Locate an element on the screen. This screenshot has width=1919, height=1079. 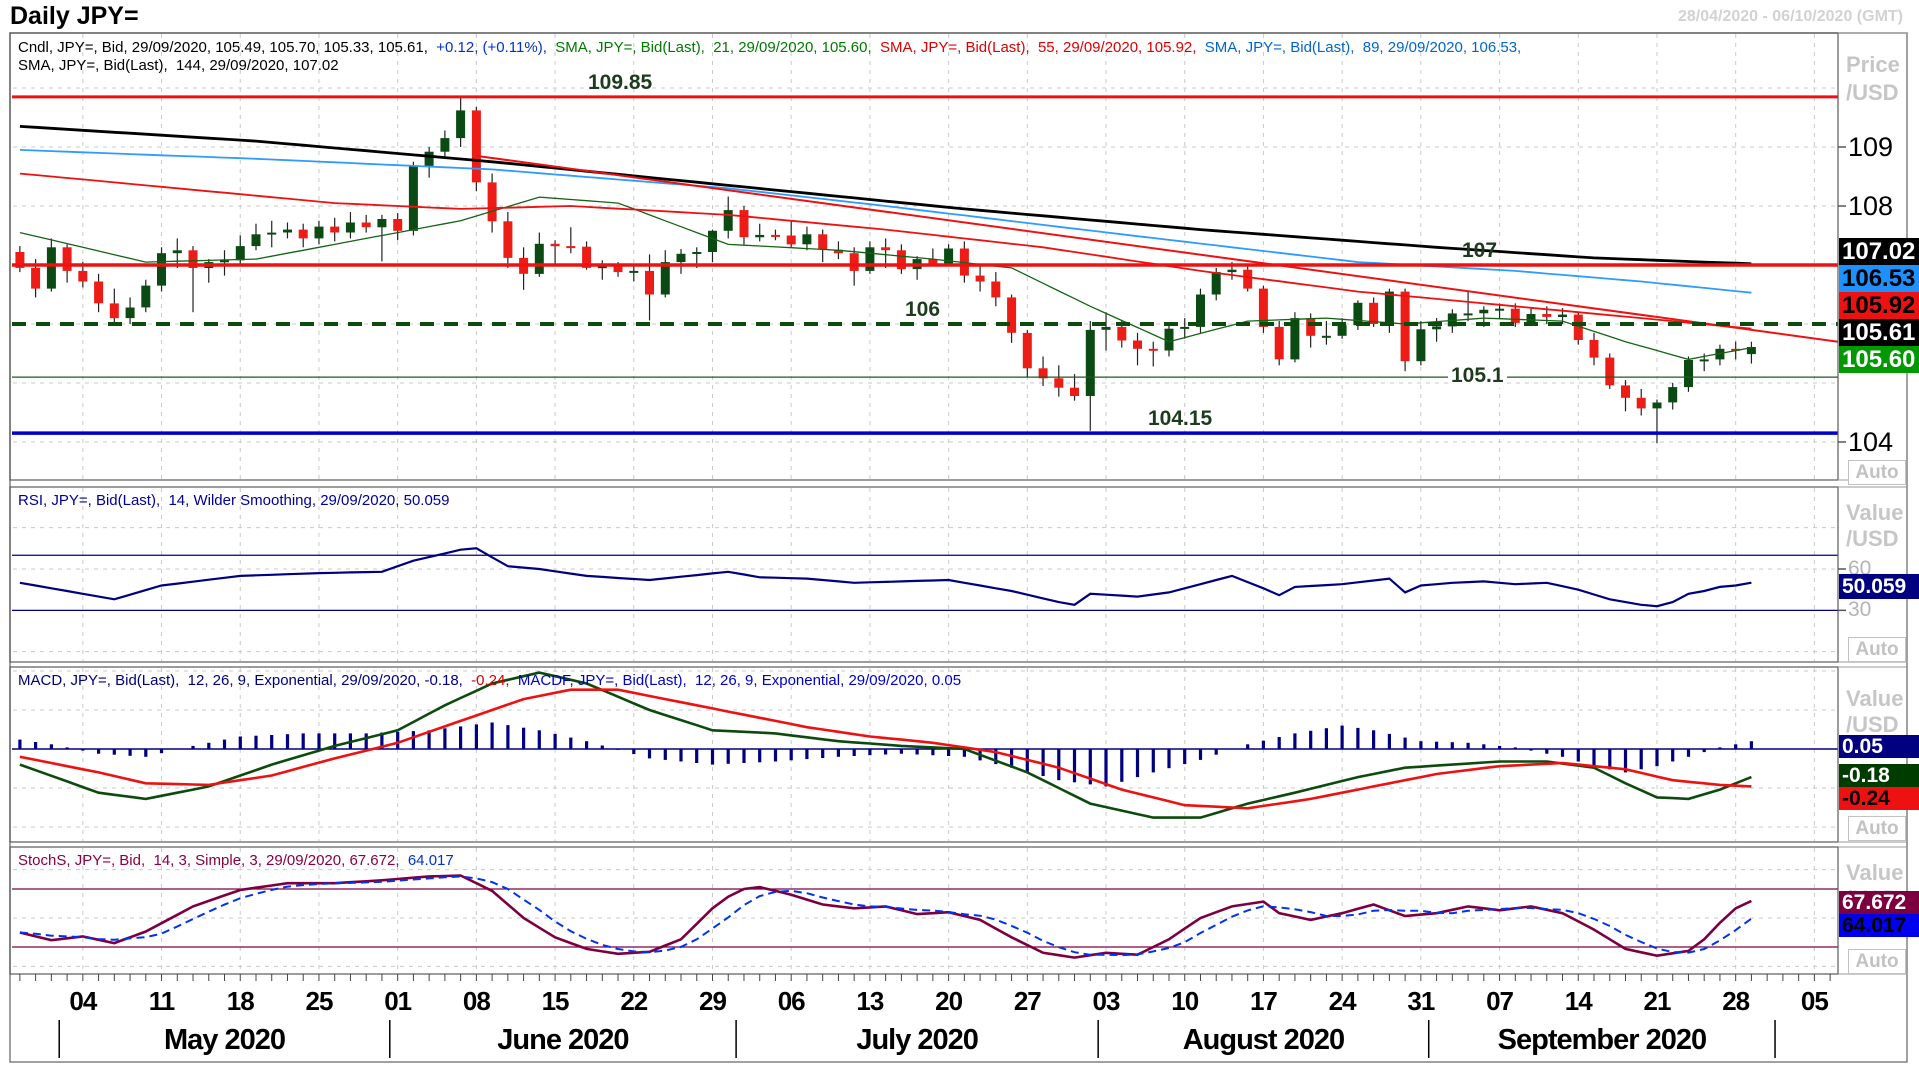
x-axis-day-label: 14 is located at coordinates (1578, 1001).